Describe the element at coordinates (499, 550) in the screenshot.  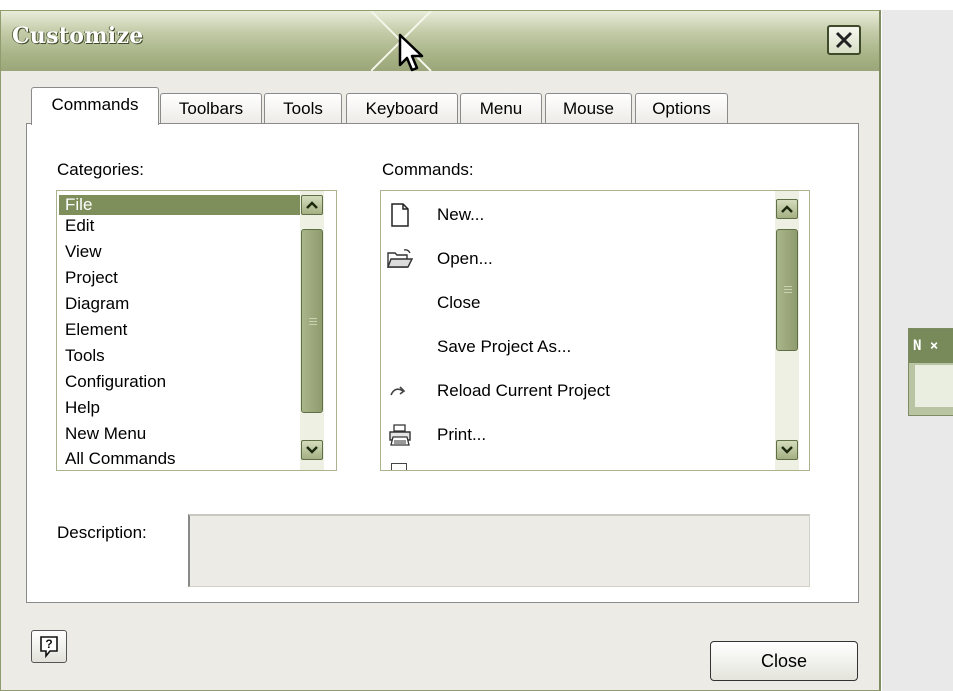
I see `description-field` at that location.